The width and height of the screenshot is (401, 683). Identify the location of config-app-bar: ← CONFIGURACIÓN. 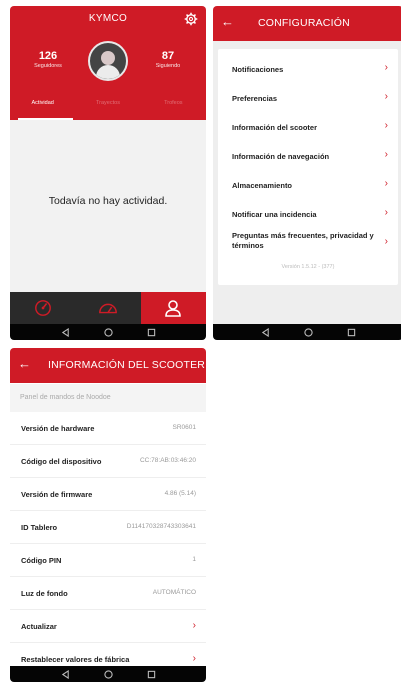
(307, 23).